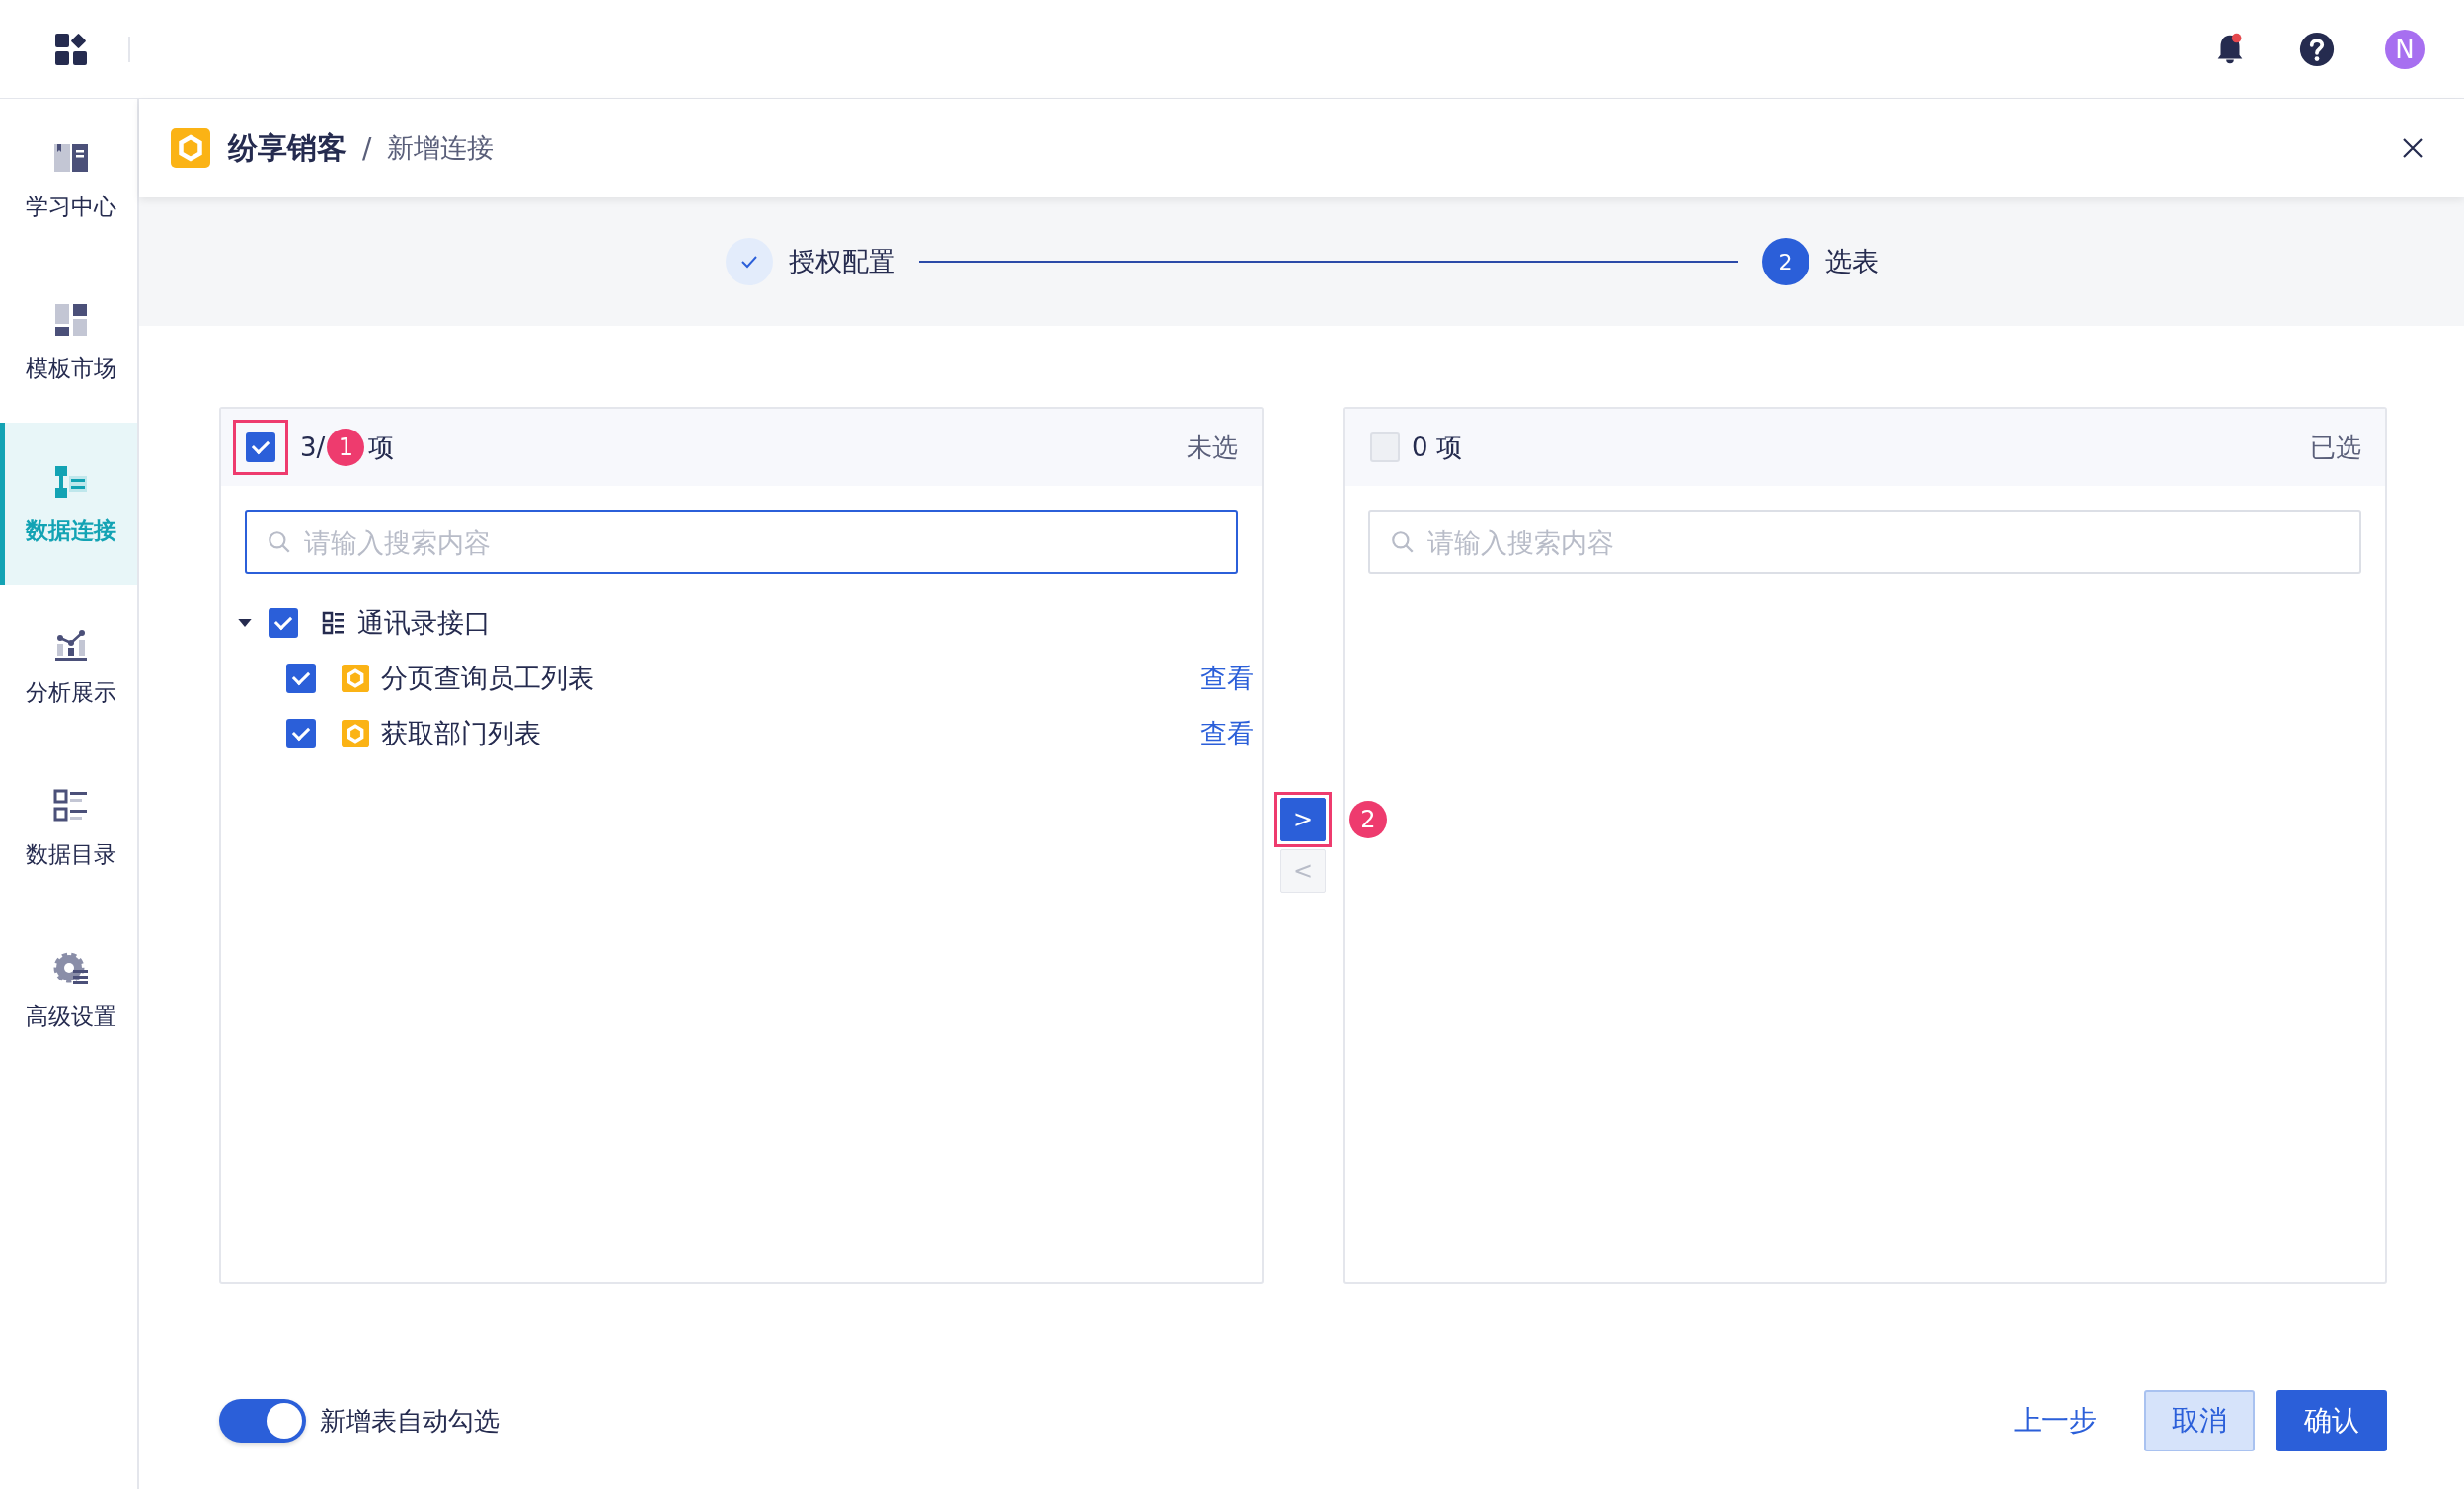  Describe the element at coordinates (68, 342) in the screenshot. I see `sidebar-item: 模板市场` at that location.